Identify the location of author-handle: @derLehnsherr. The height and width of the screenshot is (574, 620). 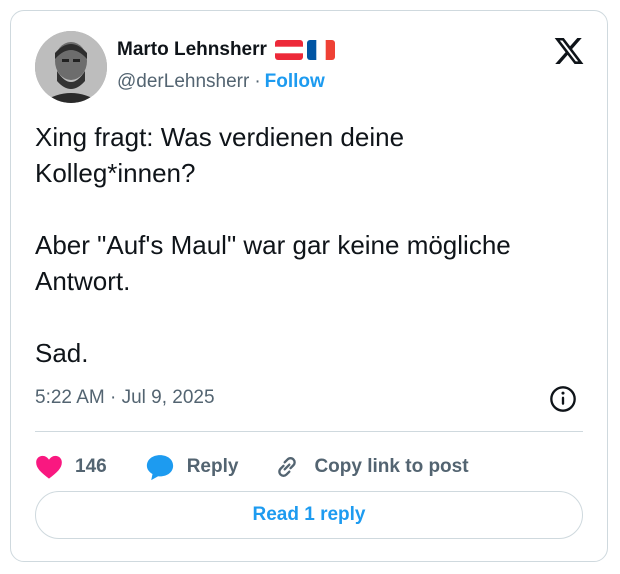
(183, 82).